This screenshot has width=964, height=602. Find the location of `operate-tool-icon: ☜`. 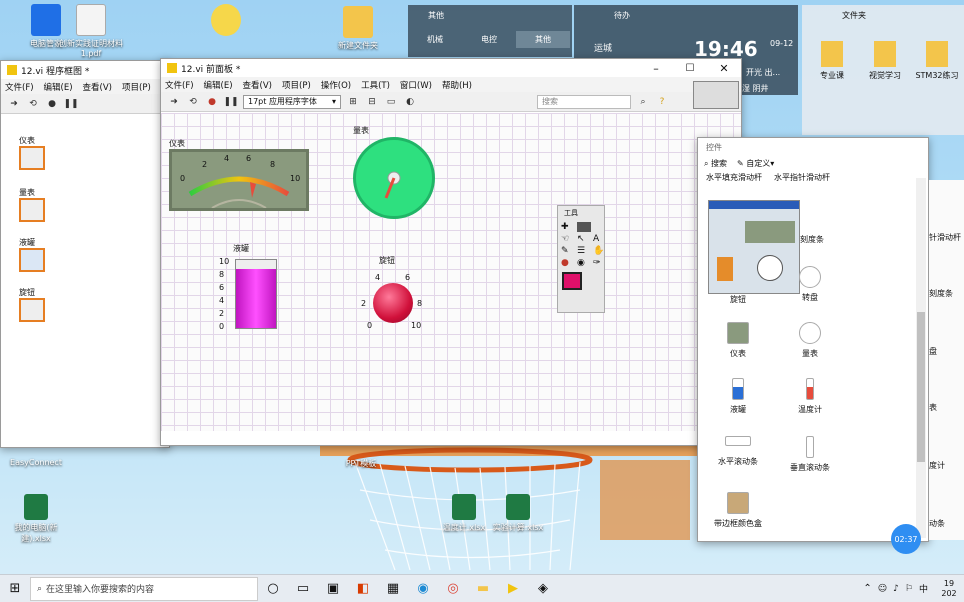

operate-tool-icon: ☜ is located at coordinates (568, 239).